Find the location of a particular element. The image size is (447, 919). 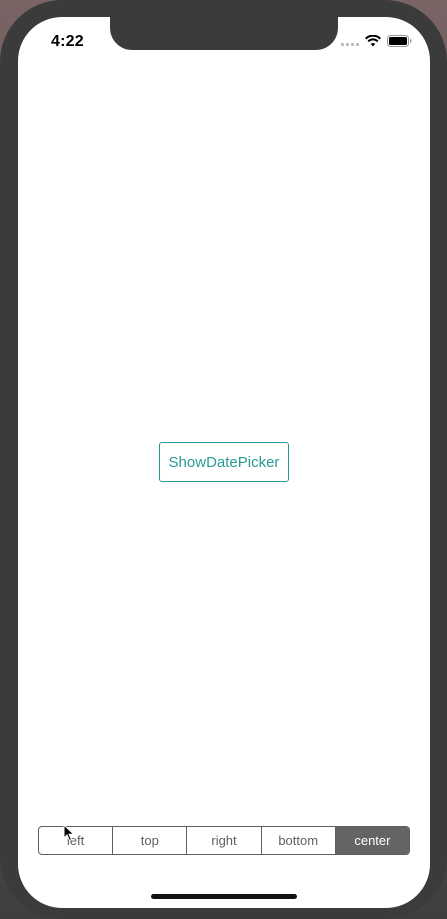

battery-icon is located at coordinates (399, 41).